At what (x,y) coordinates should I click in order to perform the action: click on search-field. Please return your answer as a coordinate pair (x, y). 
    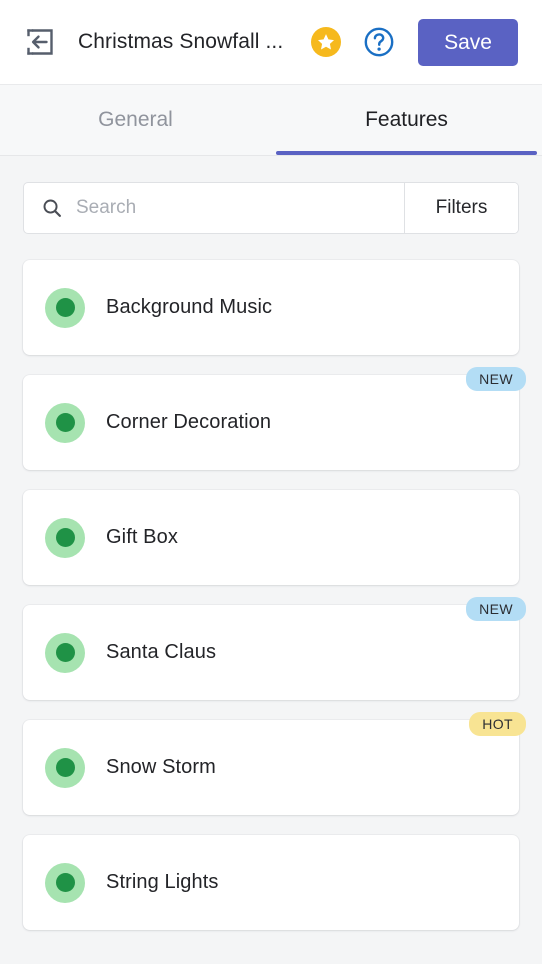
    Looking at the image, I should click on (214, 208).